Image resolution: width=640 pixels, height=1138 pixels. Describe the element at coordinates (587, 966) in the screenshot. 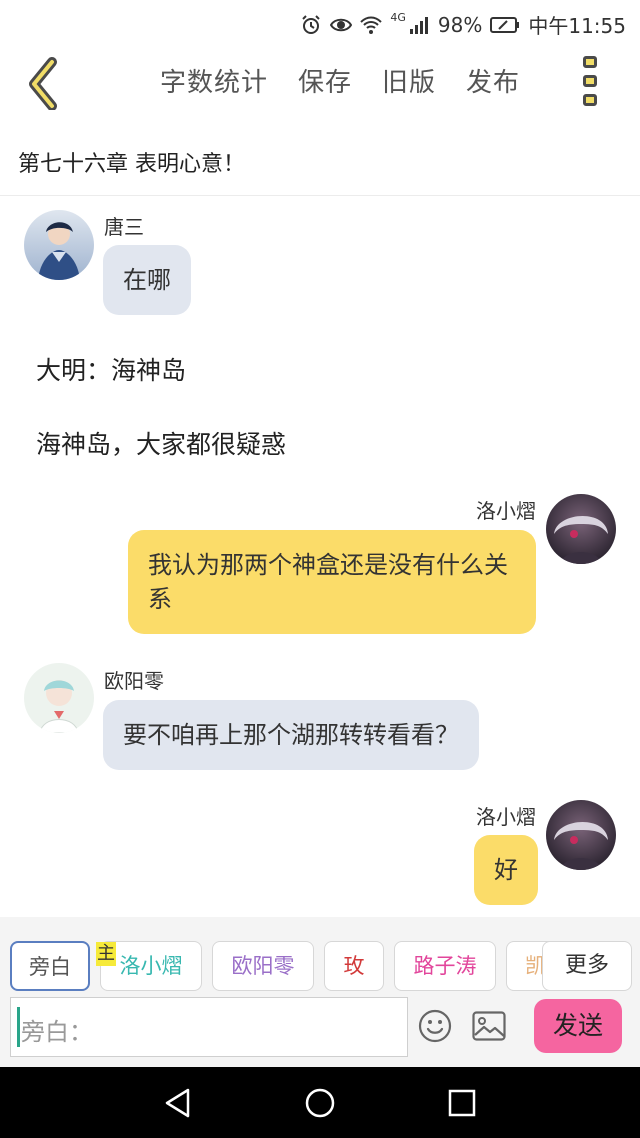

I see `more-roles-button: 更多` at that location.